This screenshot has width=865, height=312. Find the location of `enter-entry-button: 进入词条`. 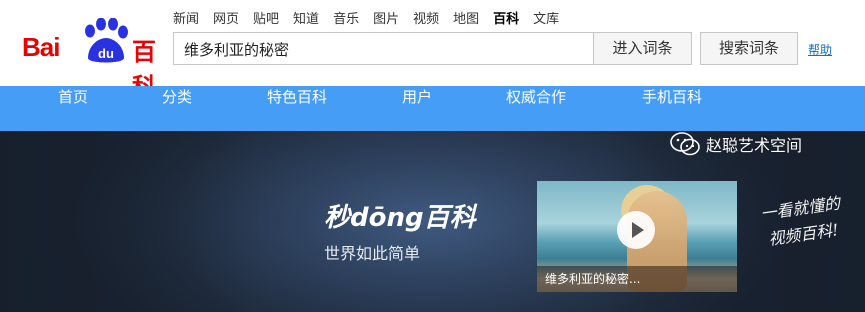

enter-entry-button: 进入词条 is located at coordinates (642, 48).